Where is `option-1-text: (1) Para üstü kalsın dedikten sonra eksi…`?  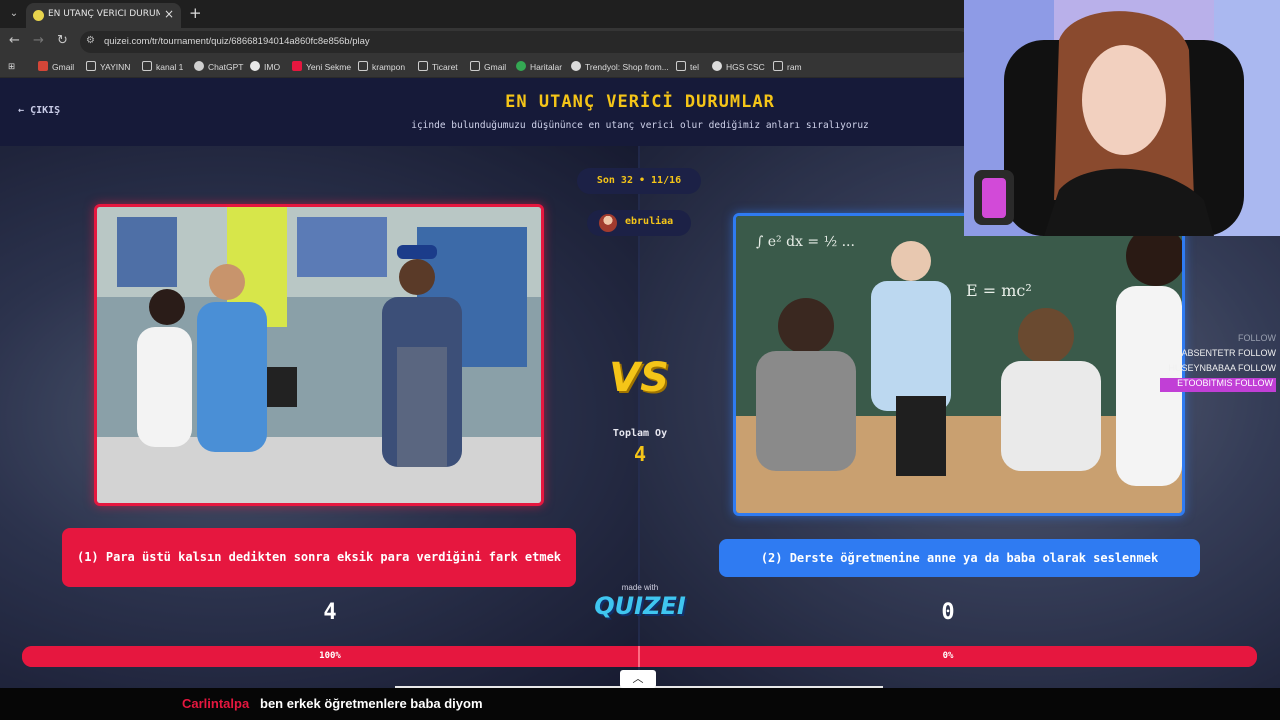
option-1-text: (1) Para üstü kalsın dedikten sonra eksi… is located at coordinates (319, 557).